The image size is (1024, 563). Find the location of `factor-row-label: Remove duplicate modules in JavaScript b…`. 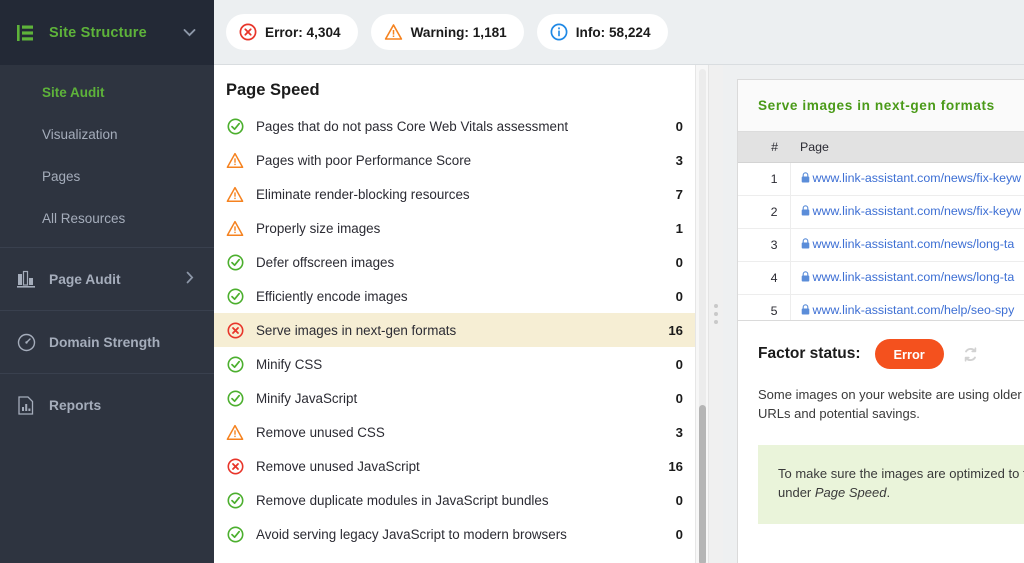

factor-row-label: Remove duplicate modules in JavaScript b… is located at coordinates (402, 500).